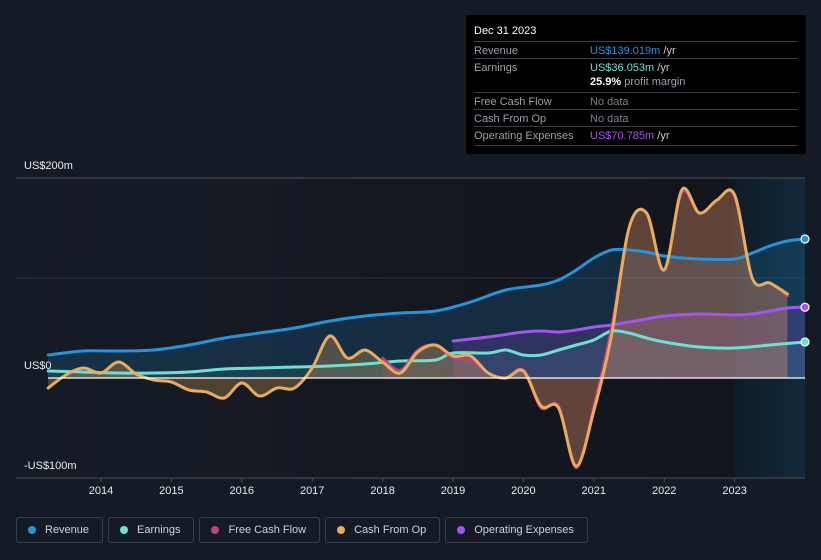 The width and height of the screenshot is (821, 560). I want to click on tooltip-label: Operating Expenses, so click(524, 136).